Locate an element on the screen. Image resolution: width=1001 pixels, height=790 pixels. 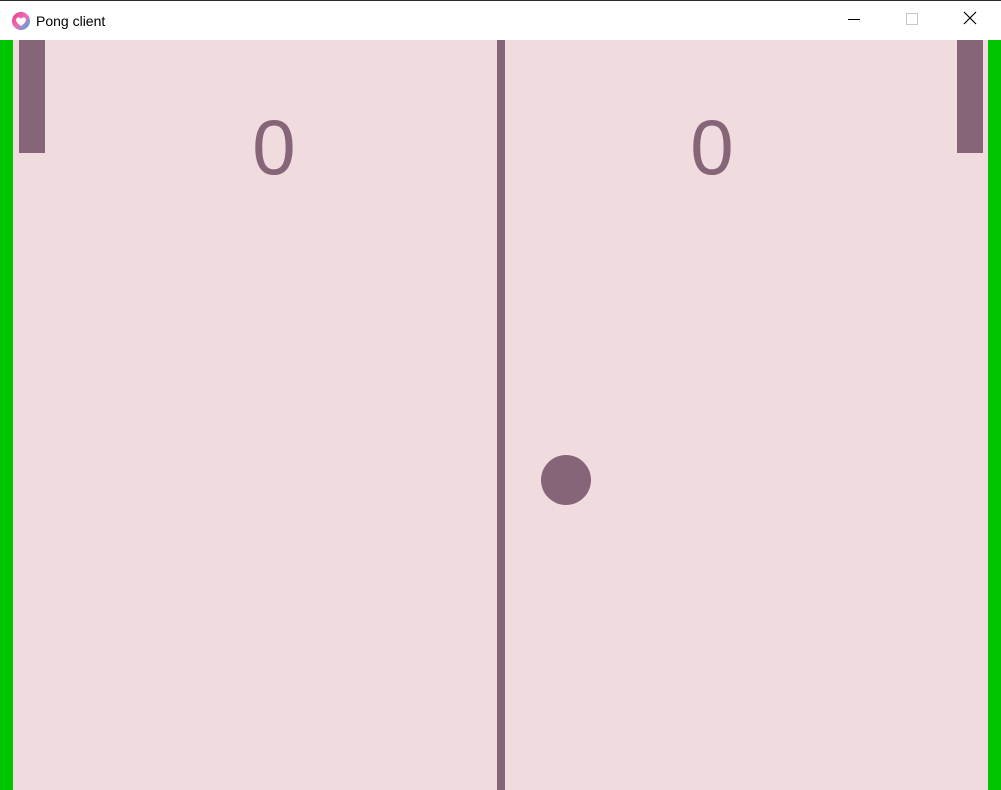
close-icon is located at coordinates (970, 20).